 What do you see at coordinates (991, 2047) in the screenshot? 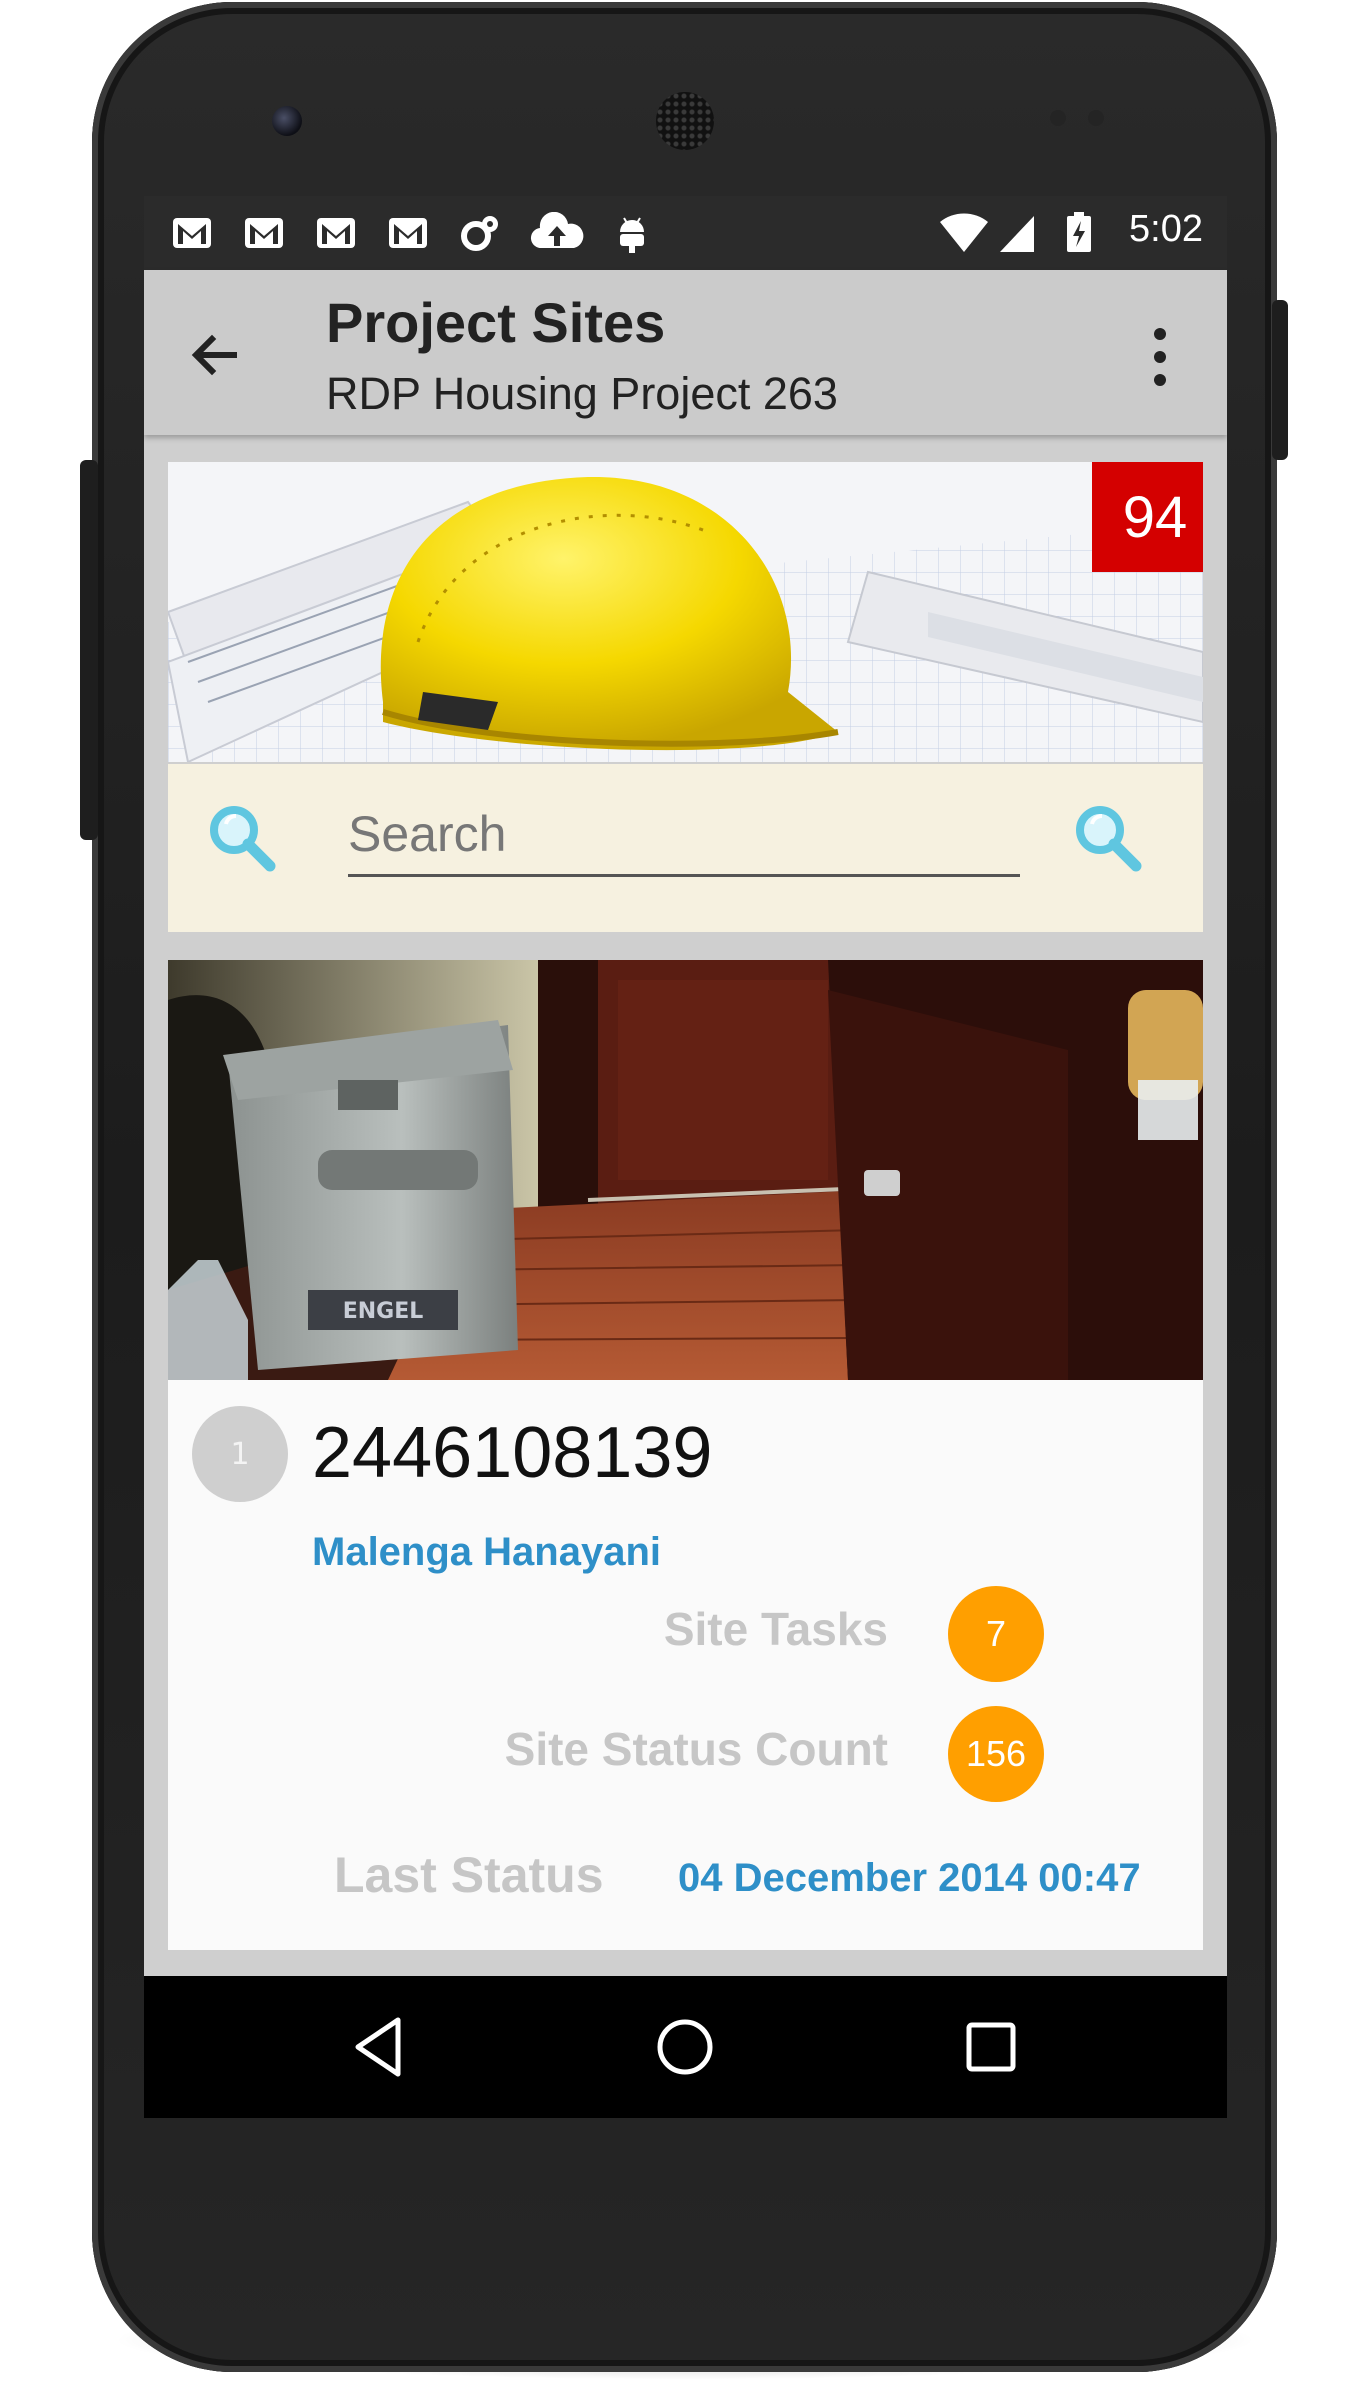
I see `nav-recents-icon` at bounding box center [991, 2047].